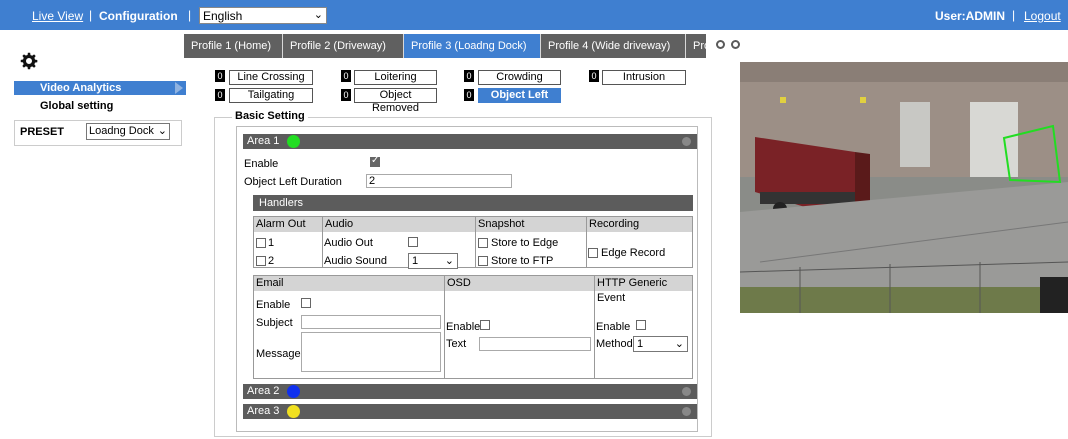 Image resolution: width=1068 pixels, height=439 pixels. What do you see at coordinates (614, 344) in the screenshot?
I see `http-method-label: Method` at bounding box center [614, 344].